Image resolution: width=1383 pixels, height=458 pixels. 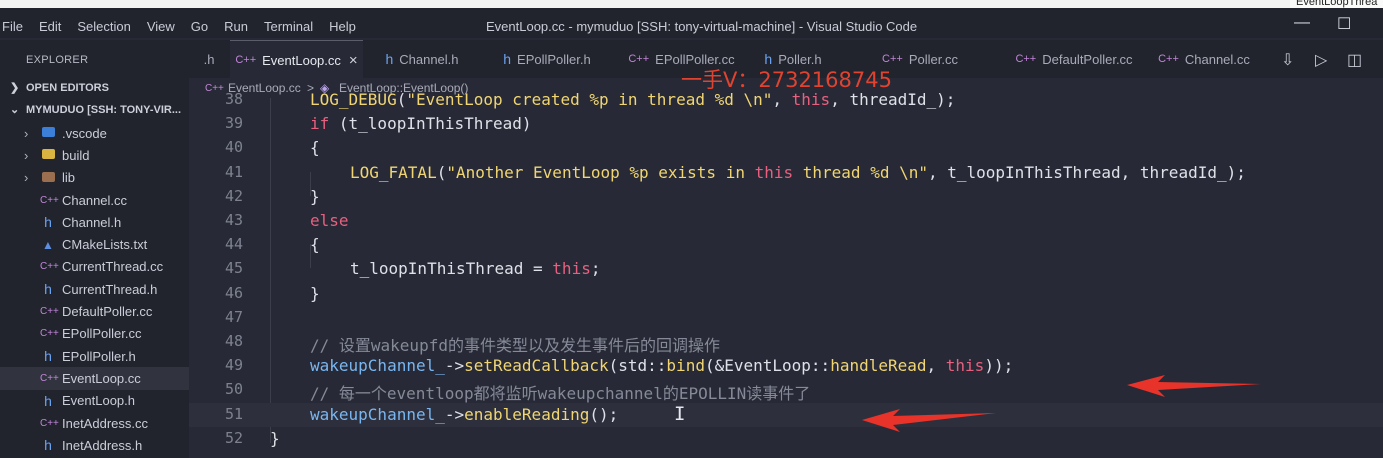 I want to click on tab-channel-cc: C++ Channel.cc, so click(x=1204, y=59).